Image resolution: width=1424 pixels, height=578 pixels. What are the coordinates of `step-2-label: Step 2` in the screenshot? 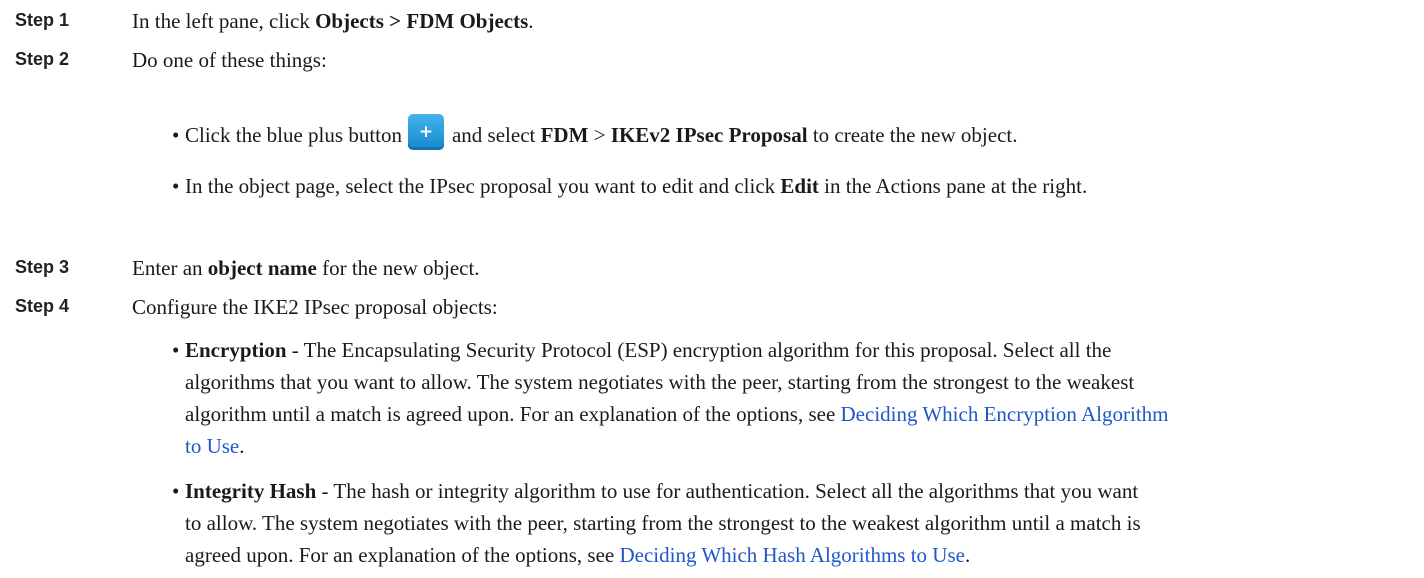 It's located at (42, 59).